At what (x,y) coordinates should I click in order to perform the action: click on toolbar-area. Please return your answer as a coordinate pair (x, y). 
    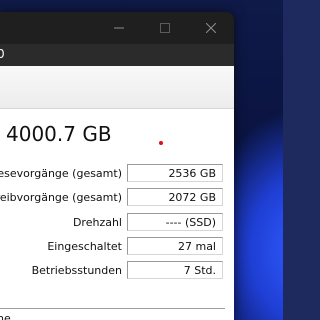
    Looking at the image, I should click on (117, 87).